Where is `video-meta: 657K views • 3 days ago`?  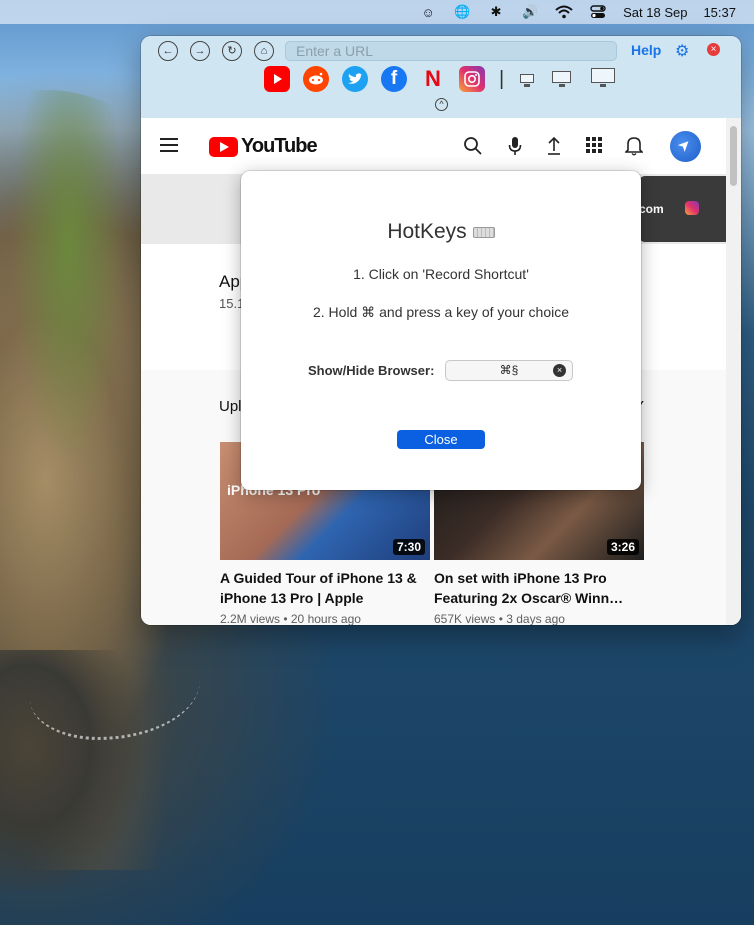
video-meta: 657K views • 3 days ago is located at coordinates (499, 618).